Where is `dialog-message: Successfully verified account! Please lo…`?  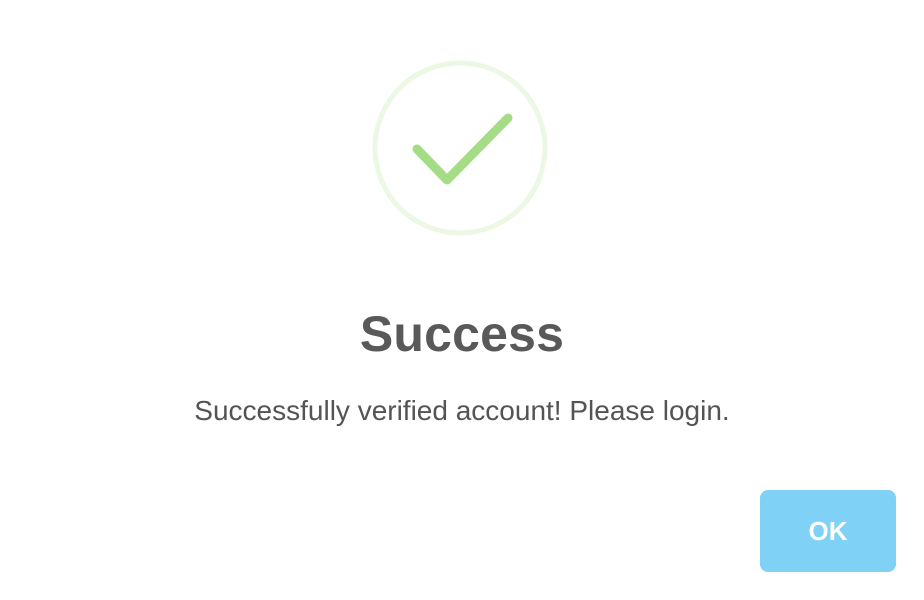 dialog-message: Successfully verified account! Please lo… is located at coordinates (462, 410).